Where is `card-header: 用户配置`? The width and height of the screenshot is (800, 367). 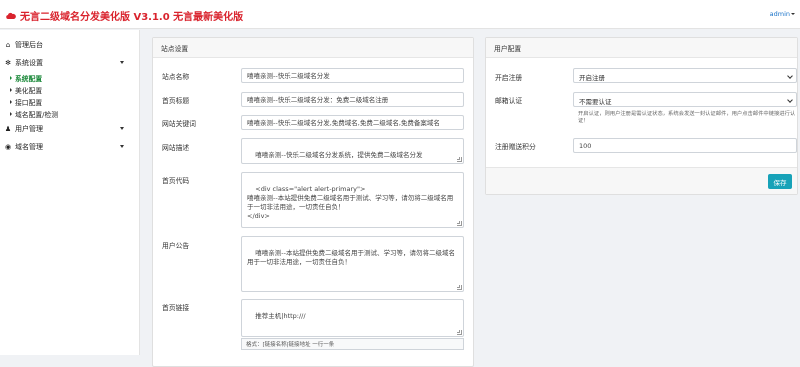 card-header: 用户配置 is located at coordinates (641, 48).